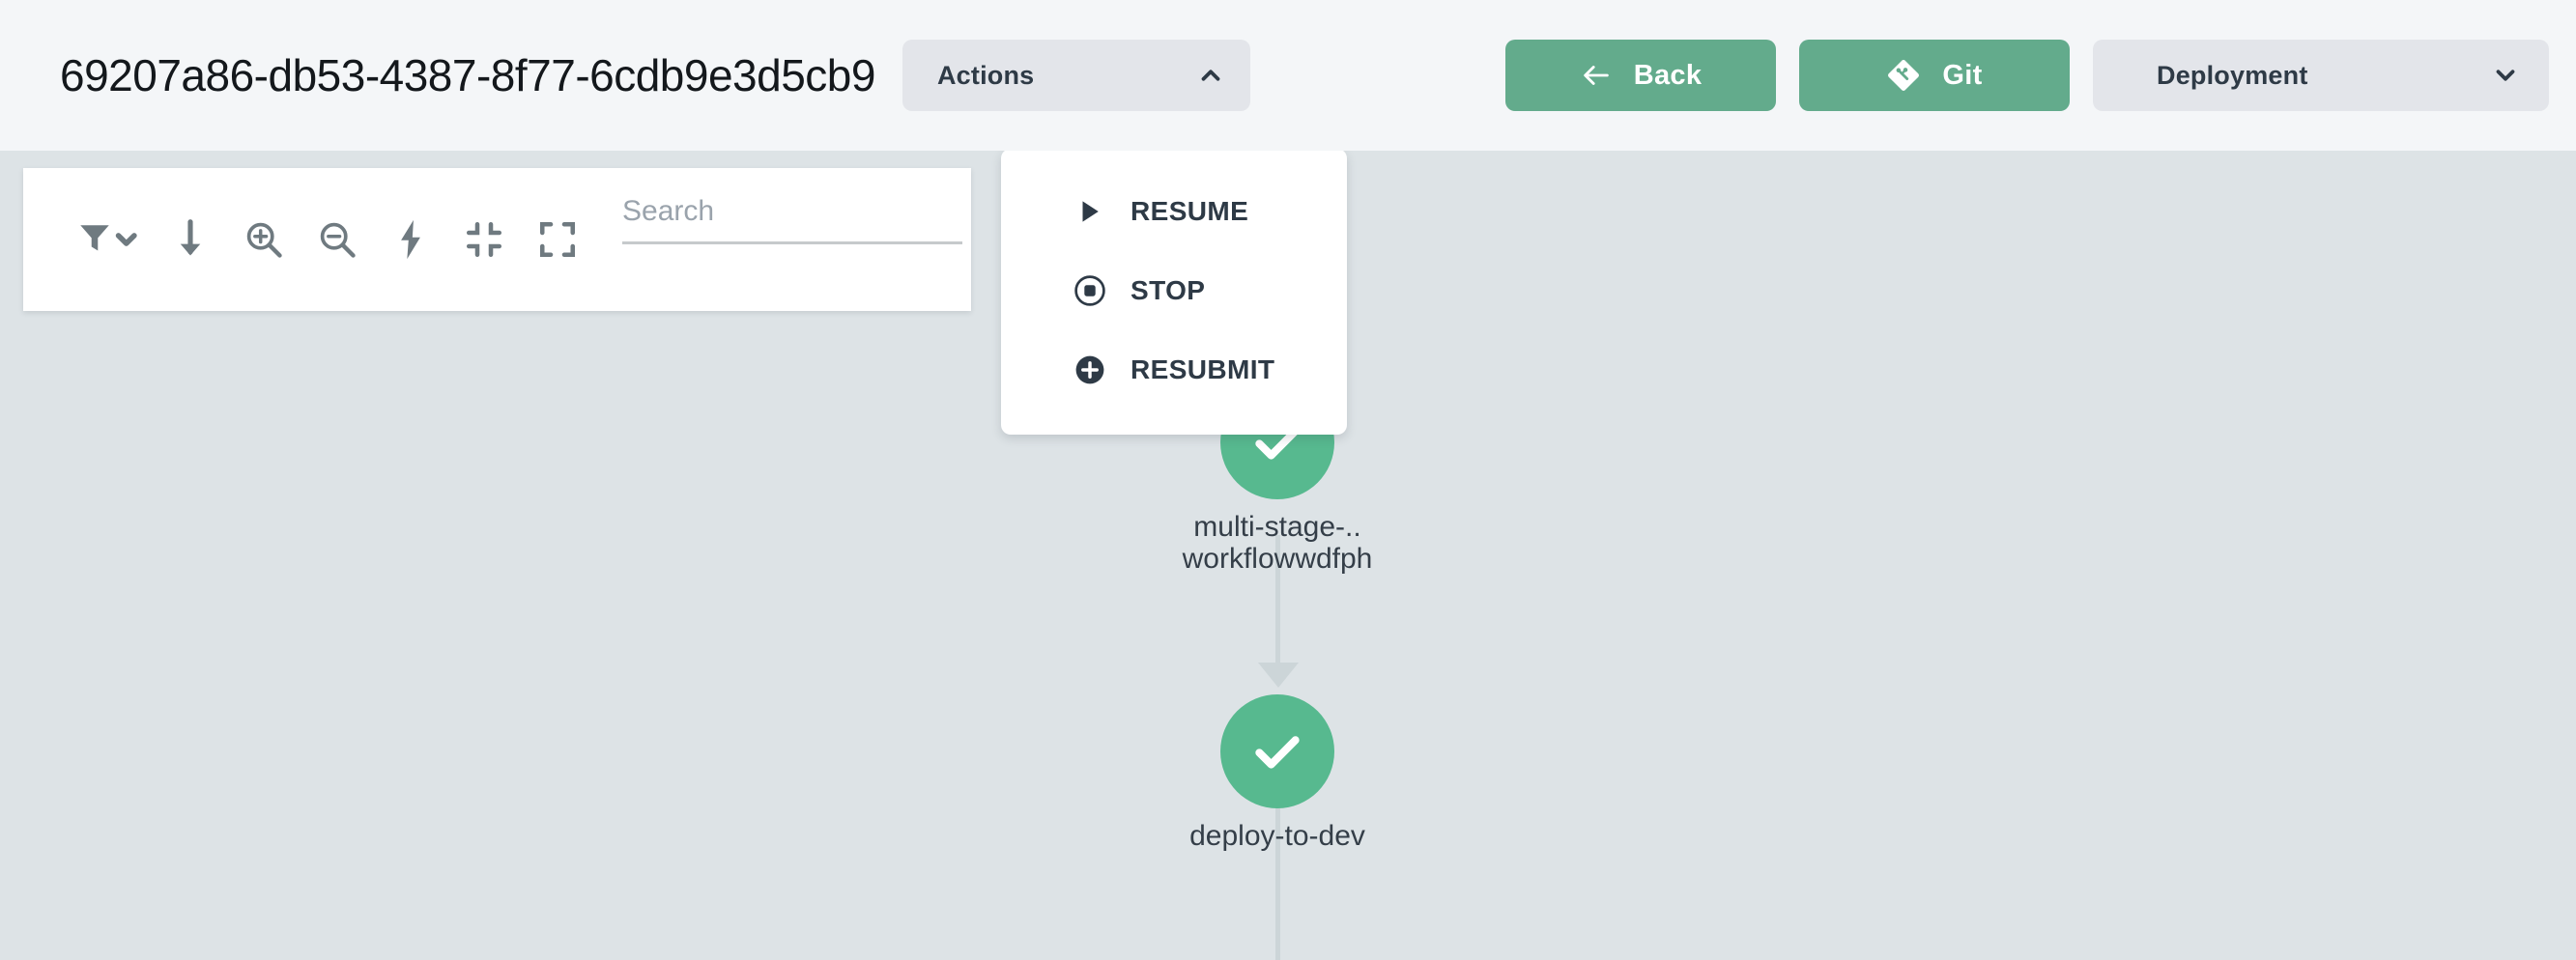  Describe the element at coordinates (337, 239) in the screenshot. I see `zoom-out-icon` at that location.